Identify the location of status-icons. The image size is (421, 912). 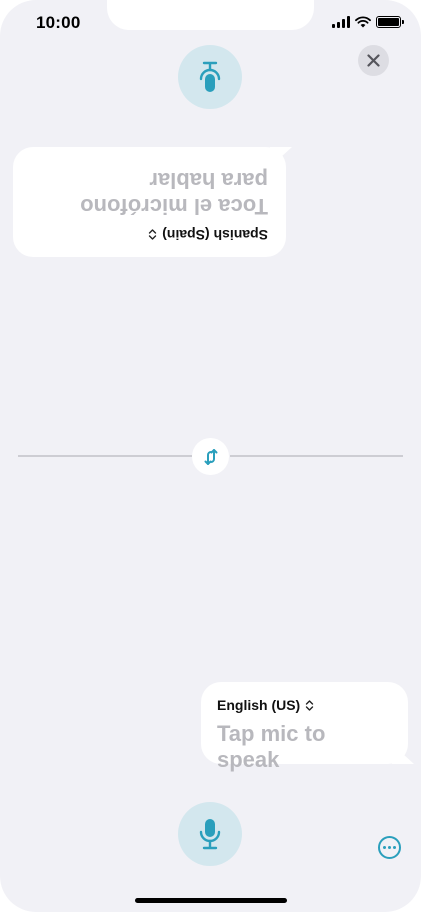
(368, 22).